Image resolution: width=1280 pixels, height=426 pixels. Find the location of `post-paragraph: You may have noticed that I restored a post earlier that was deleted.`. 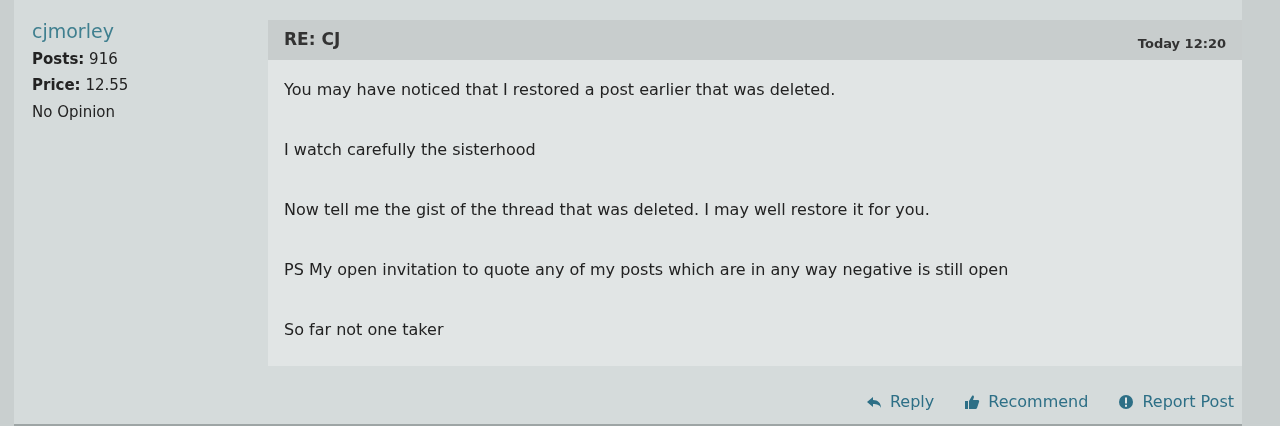

post-paragraph: You may have noticed that I restored a post earlier that was deleted. is located at coordinates (560, 90).